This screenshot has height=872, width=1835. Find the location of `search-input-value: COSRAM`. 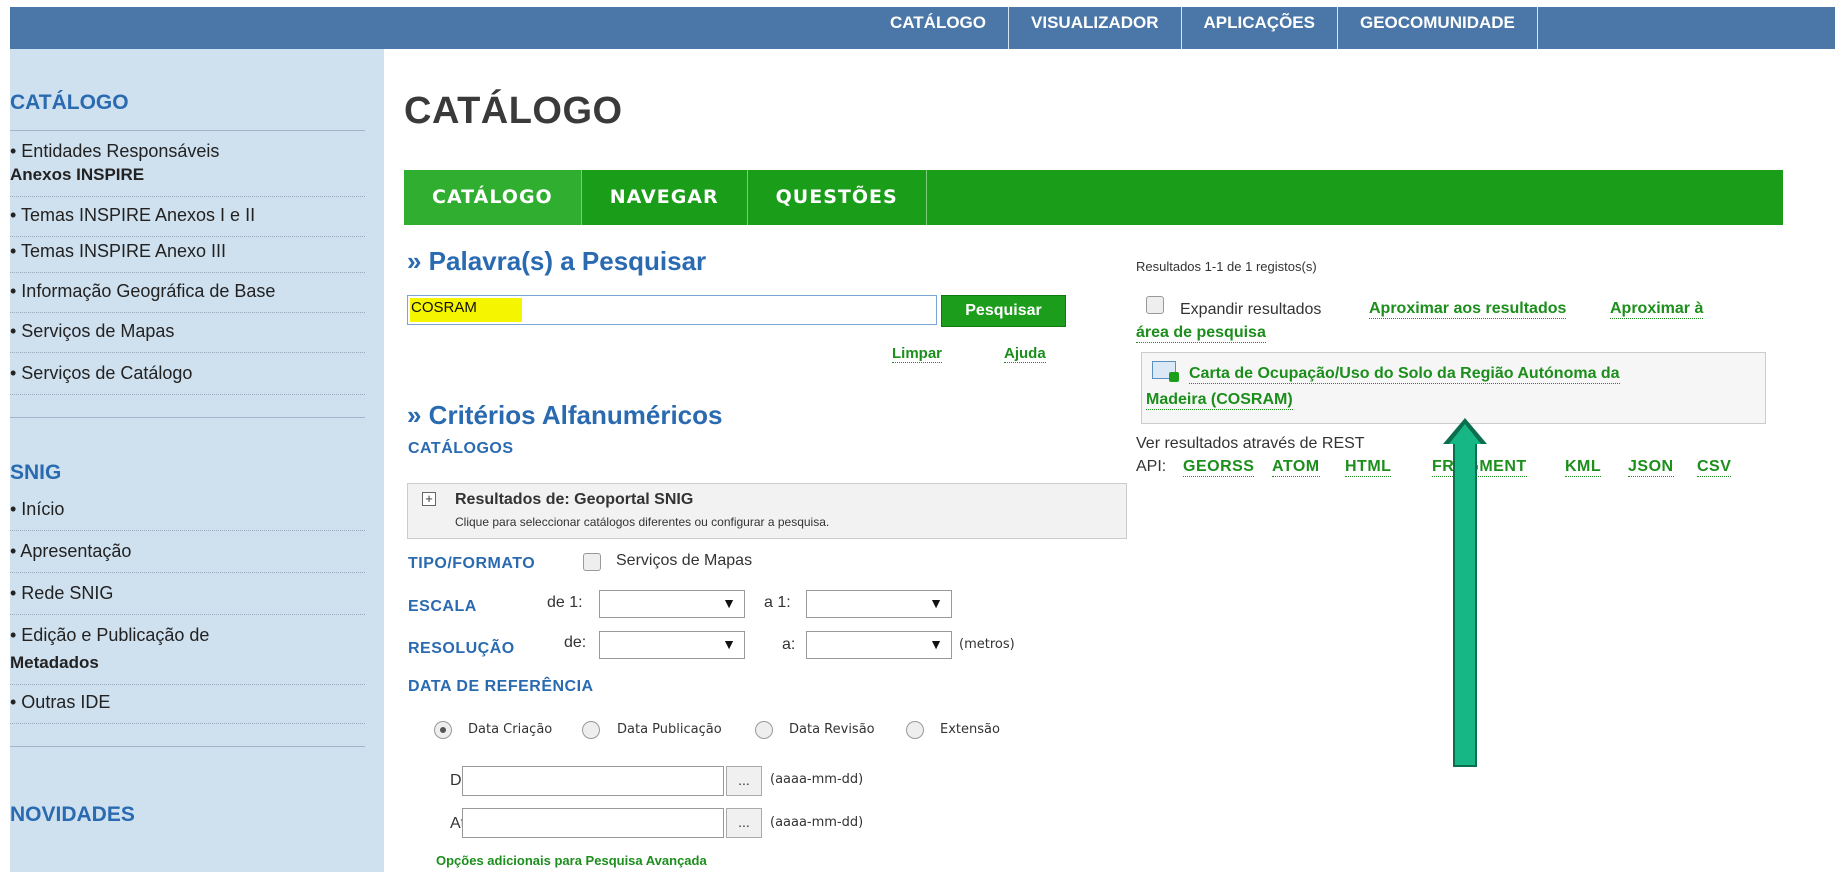

search-input-value: COSRAM is located at coordinates (444, 307).